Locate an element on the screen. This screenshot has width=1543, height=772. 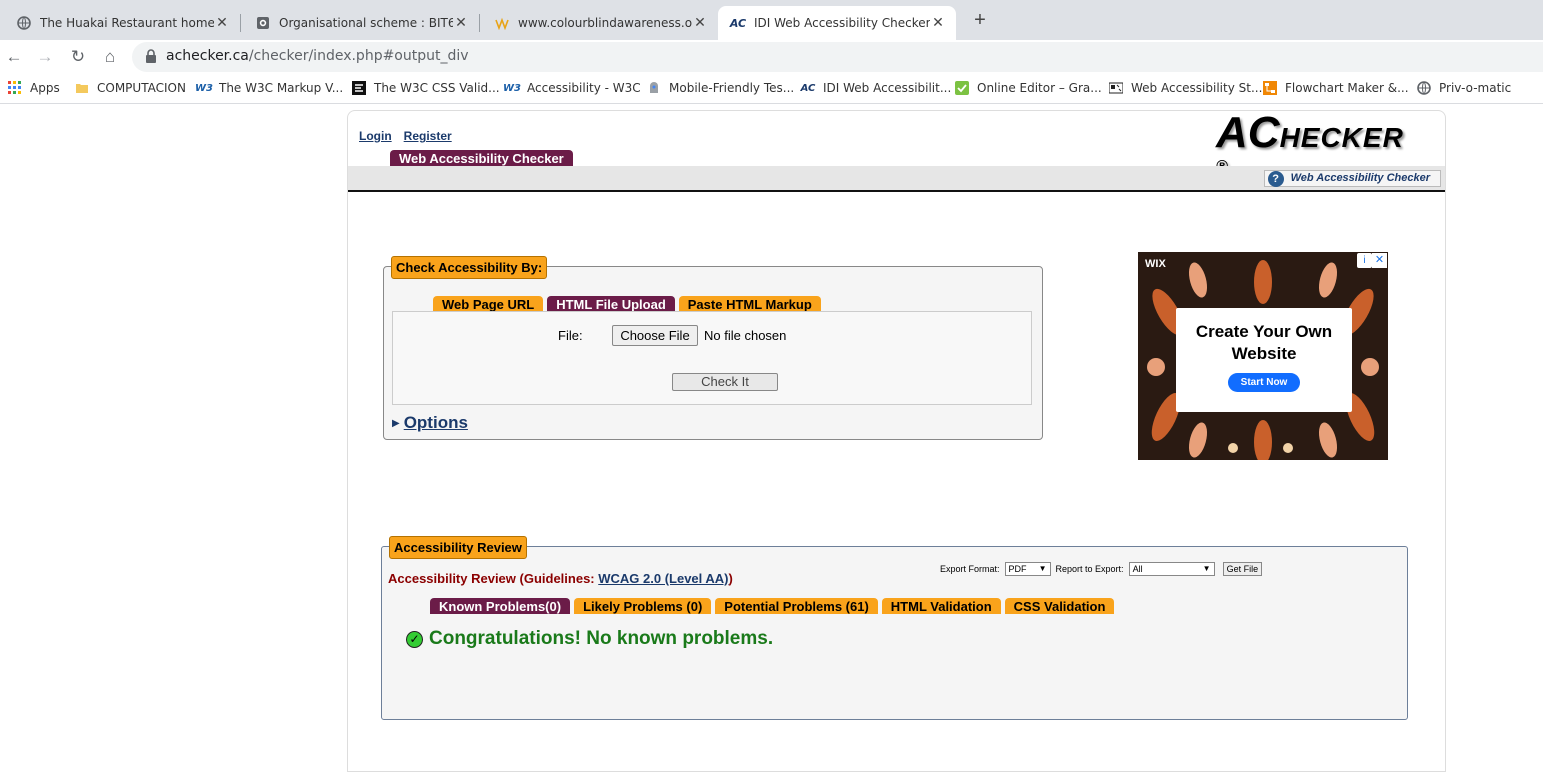
report-export-label: Report to Export: is located at coordinates (1089, 569).